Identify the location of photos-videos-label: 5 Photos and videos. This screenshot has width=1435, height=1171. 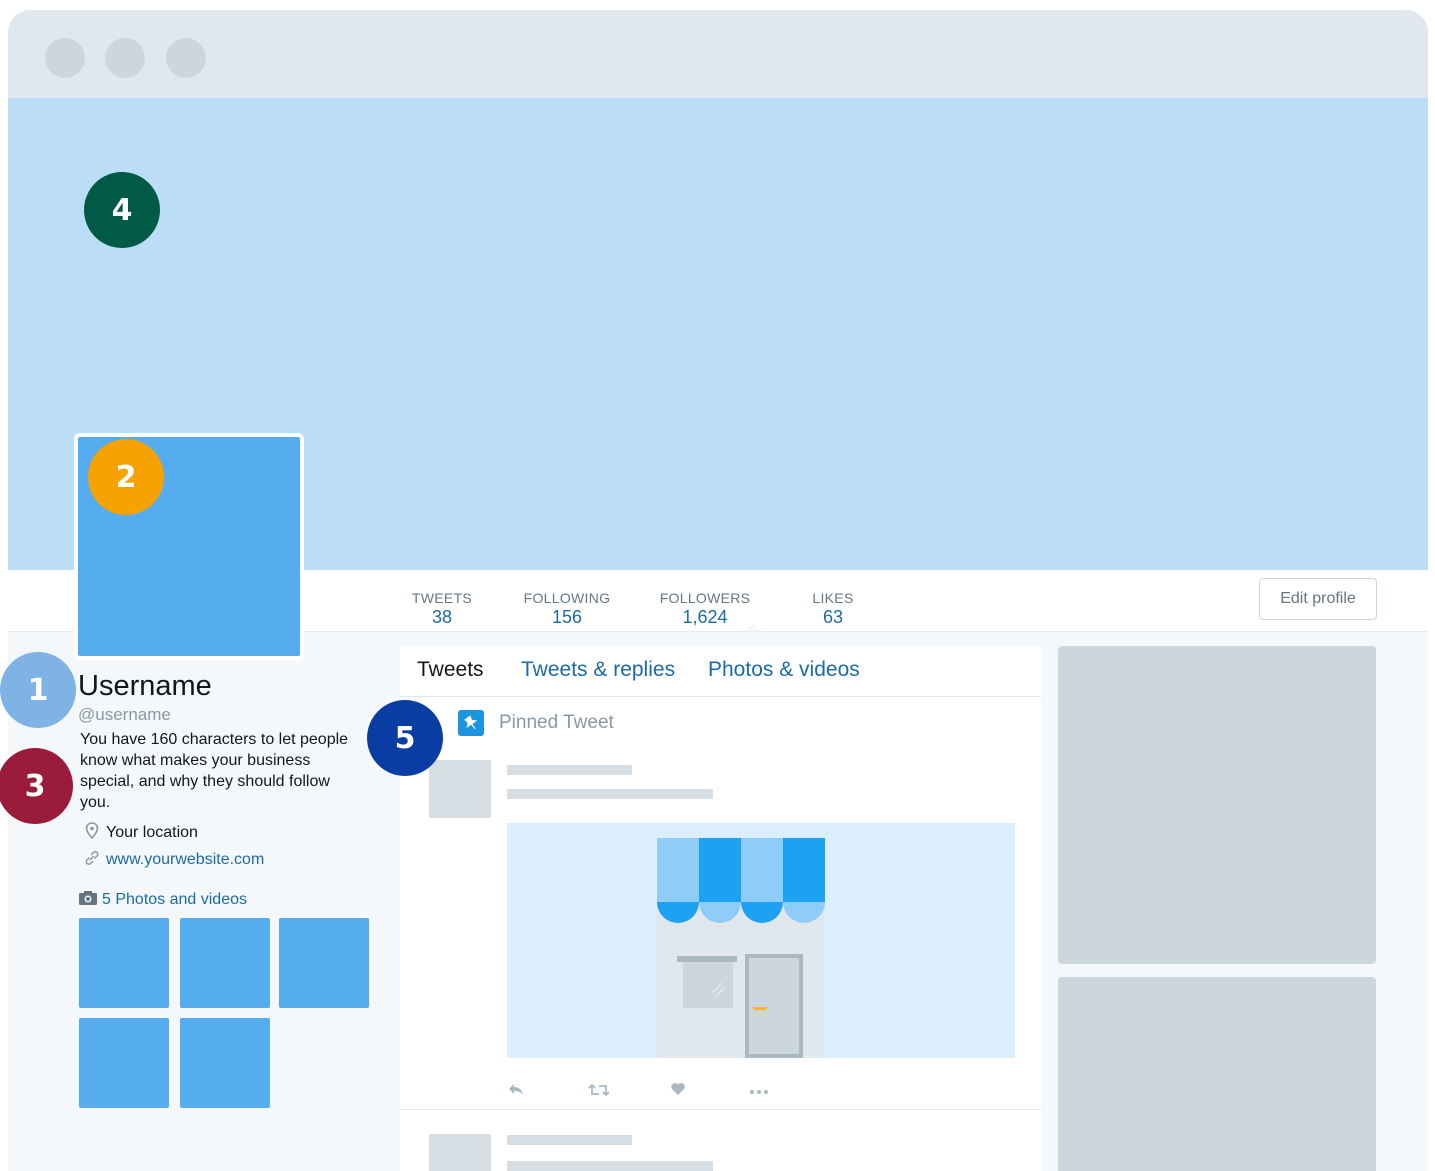
(174, 900).